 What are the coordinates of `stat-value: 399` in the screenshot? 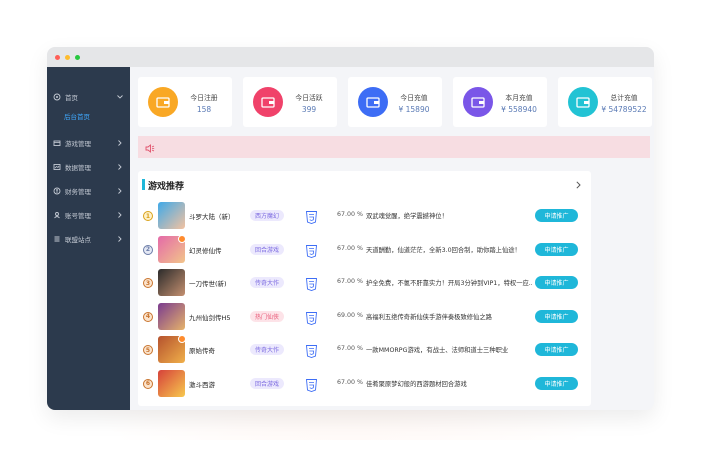 It's located at (309, 109).